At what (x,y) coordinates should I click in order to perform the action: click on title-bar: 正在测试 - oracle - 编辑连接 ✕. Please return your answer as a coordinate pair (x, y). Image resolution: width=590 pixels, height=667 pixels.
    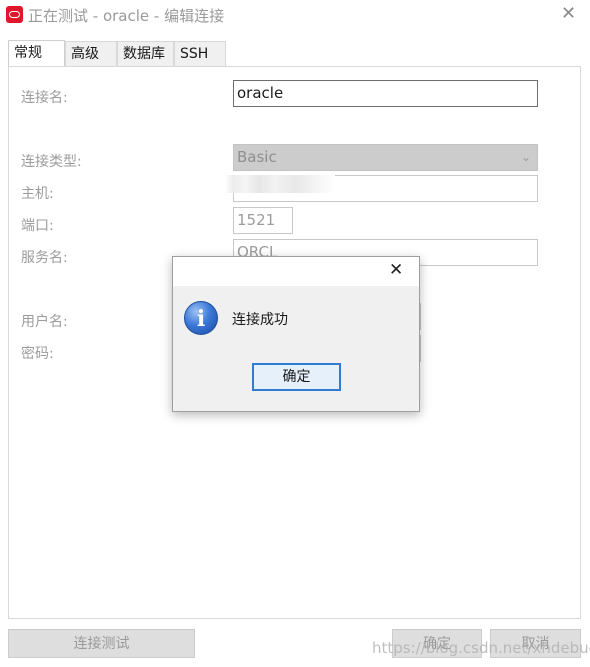
    Looking at the image, I should click on (295, 15).